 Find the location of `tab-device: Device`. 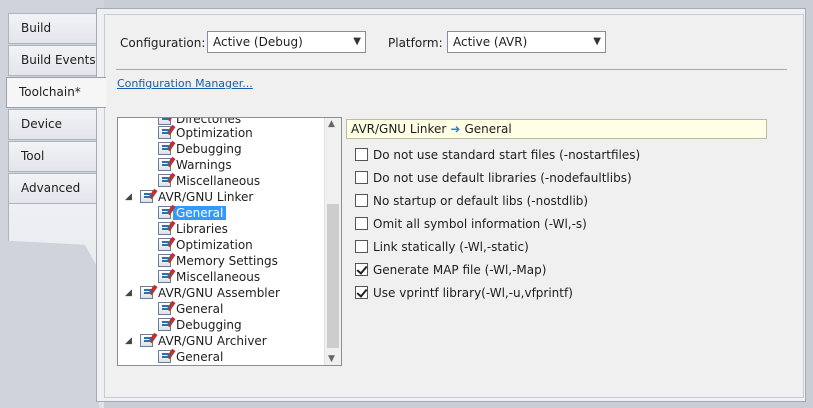

tab-device: Device is located at coordinates (55, 124).